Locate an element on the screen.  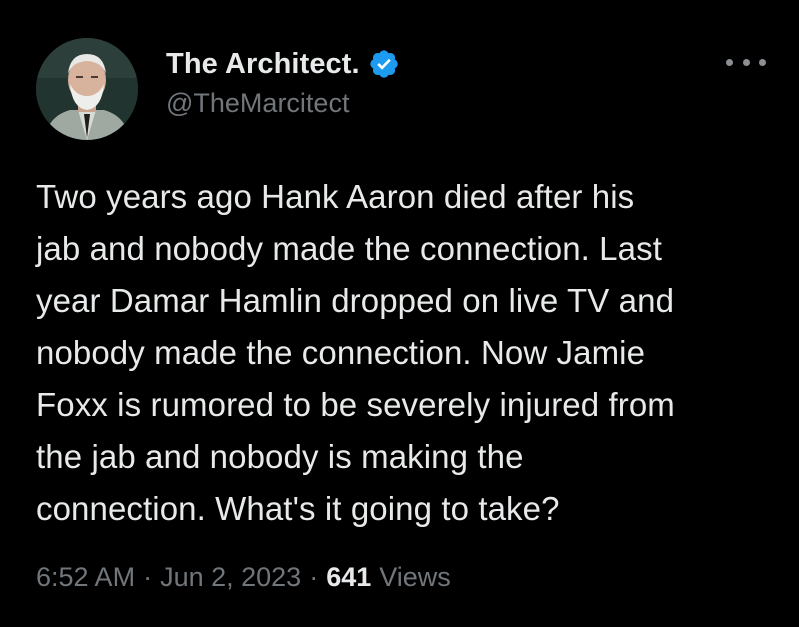
tweet-text-line: jab and nobody made the connection. Last is located at coordinates (349, 248).